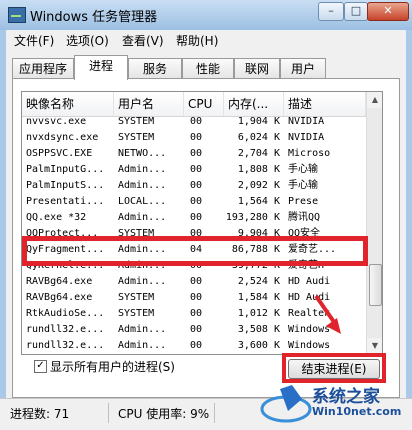  Describe the element at coordinates (40, 414) in the screenshot. I see `process-count: 进程数: 71` at that location.